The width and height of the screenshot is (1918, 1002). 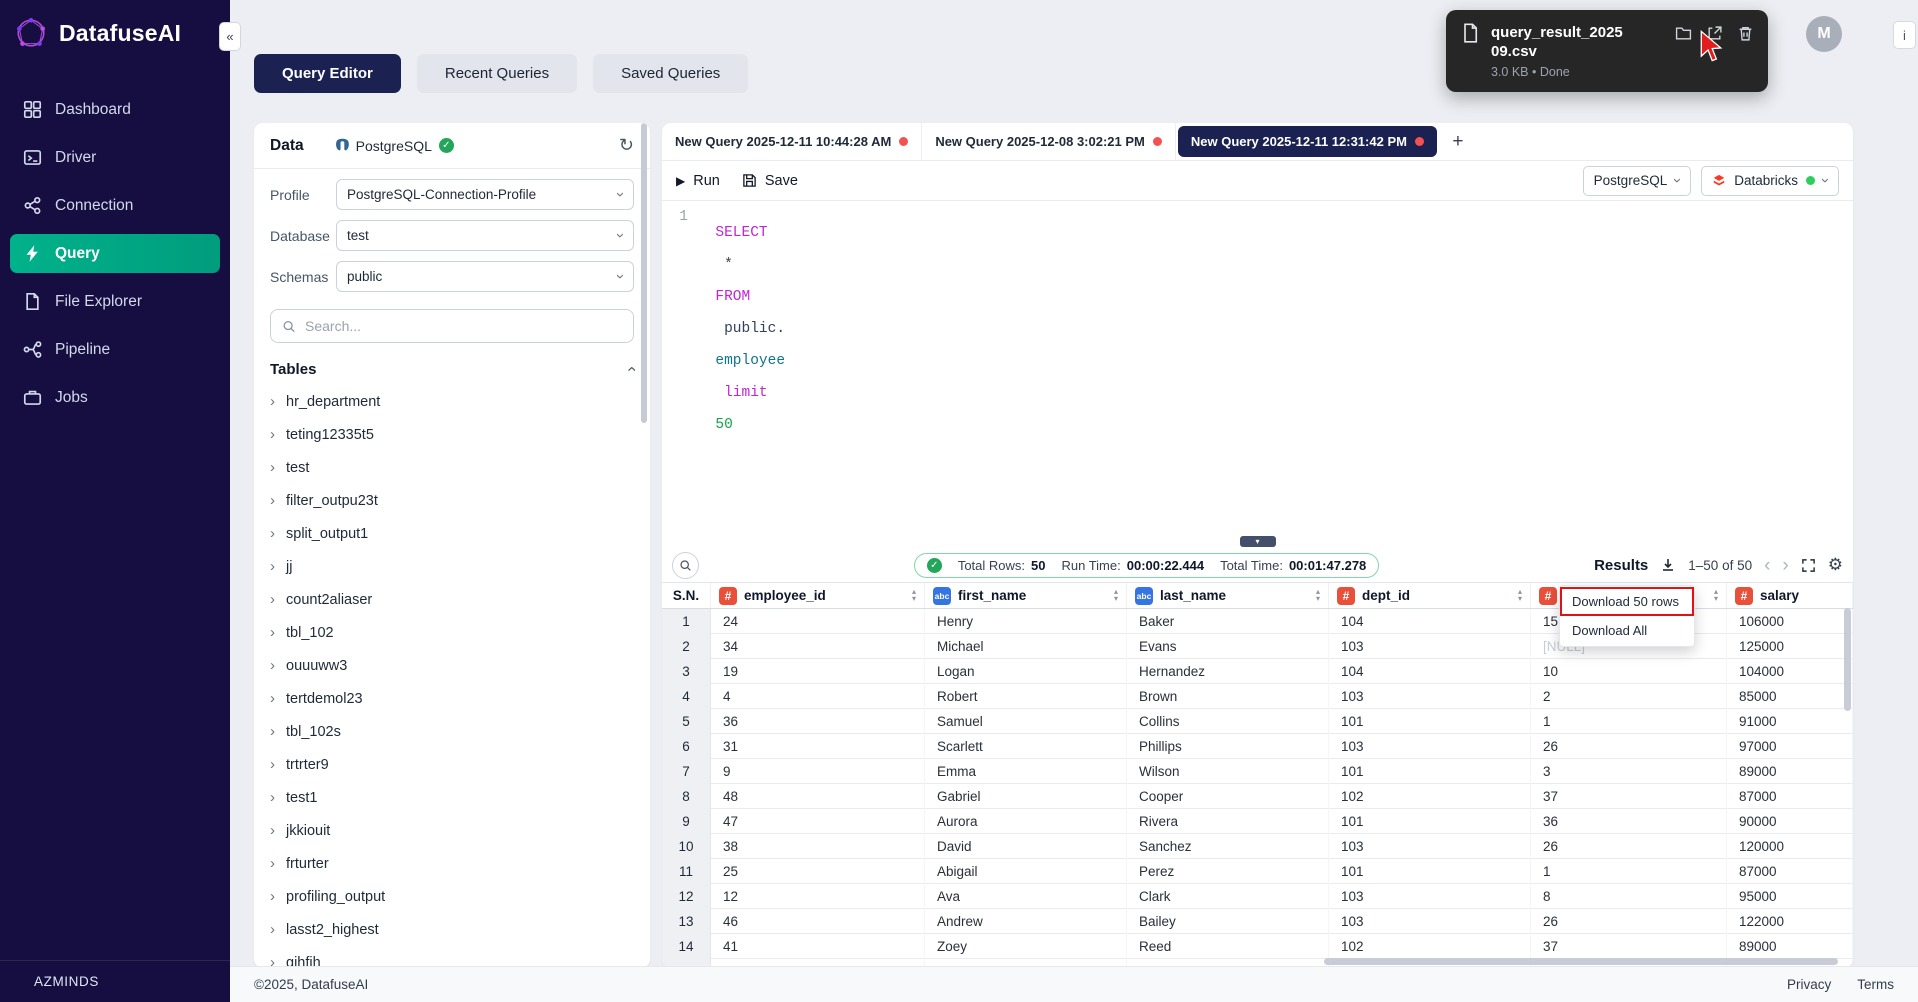 I want to click on prev-page-button: ‹, so click(x=1767, y=565).